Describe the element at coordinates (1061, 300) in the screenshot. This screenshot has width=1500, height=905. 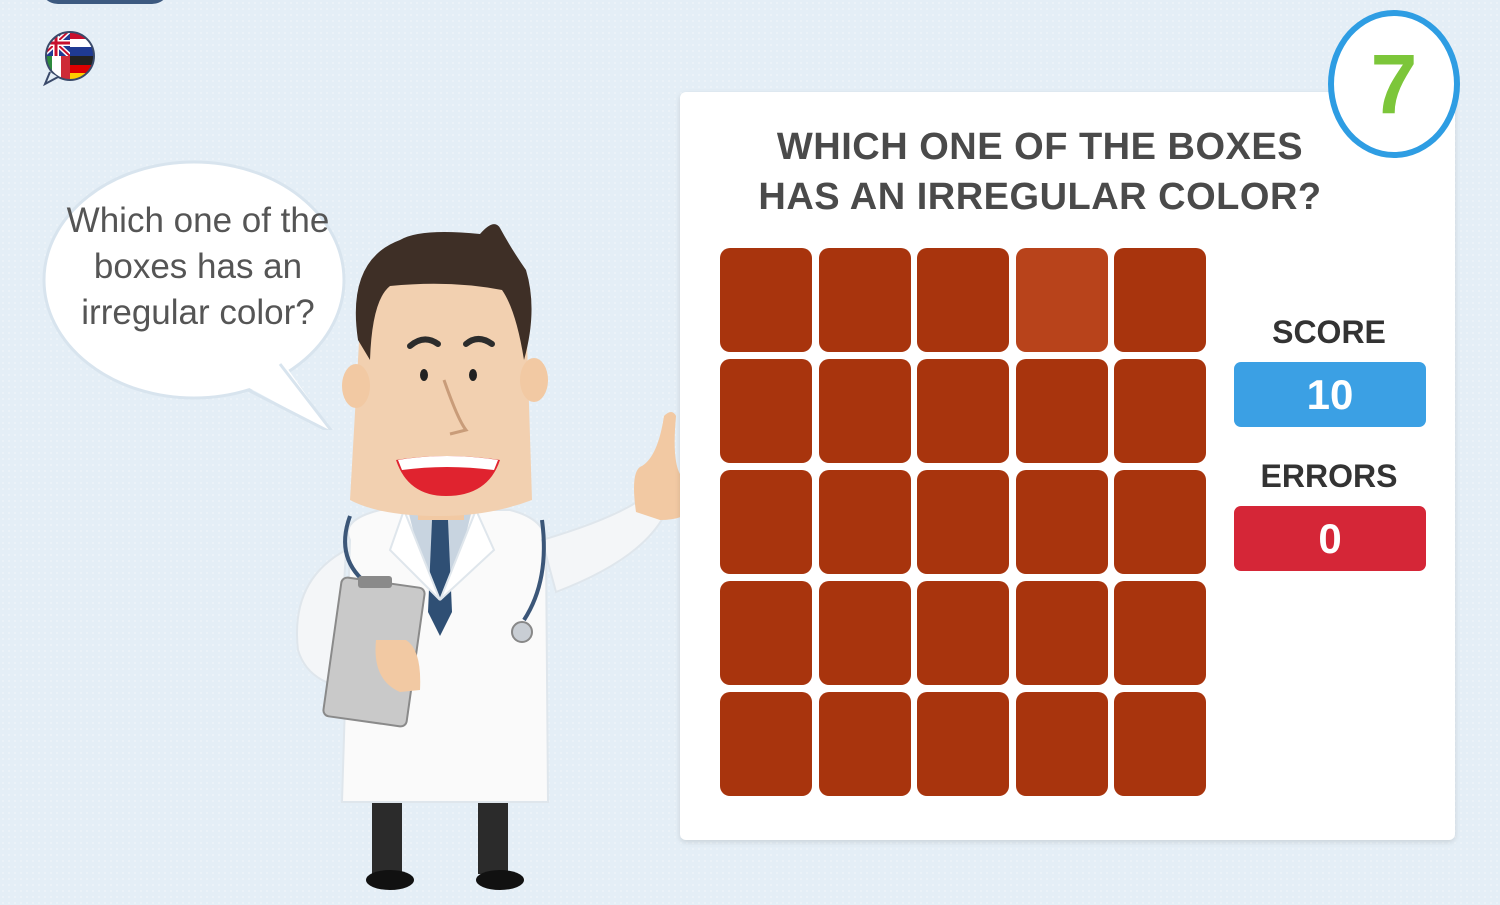
I see `color-tile-odd` at that location.